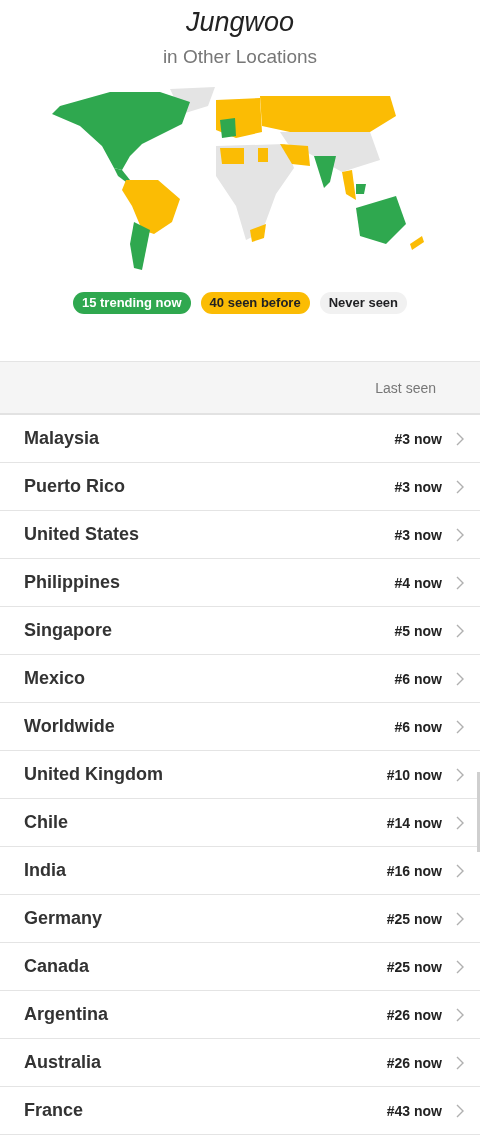  What do you see at coordinates (205, 822) in the screenshot?
I see `location-name: Chile` at bounding box center [205, 822].